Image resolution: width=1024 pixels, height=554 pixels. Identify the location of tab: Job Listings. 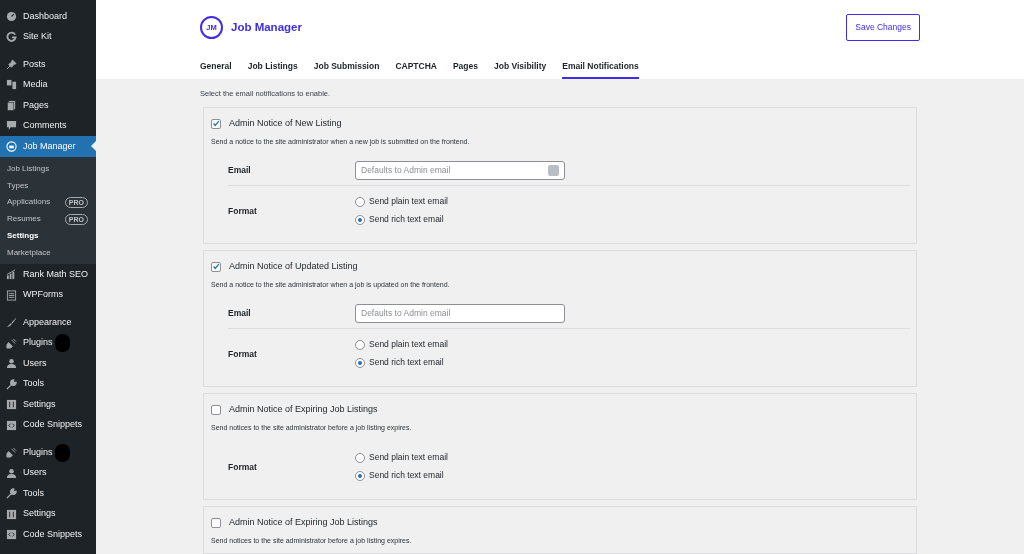
(272, 69).